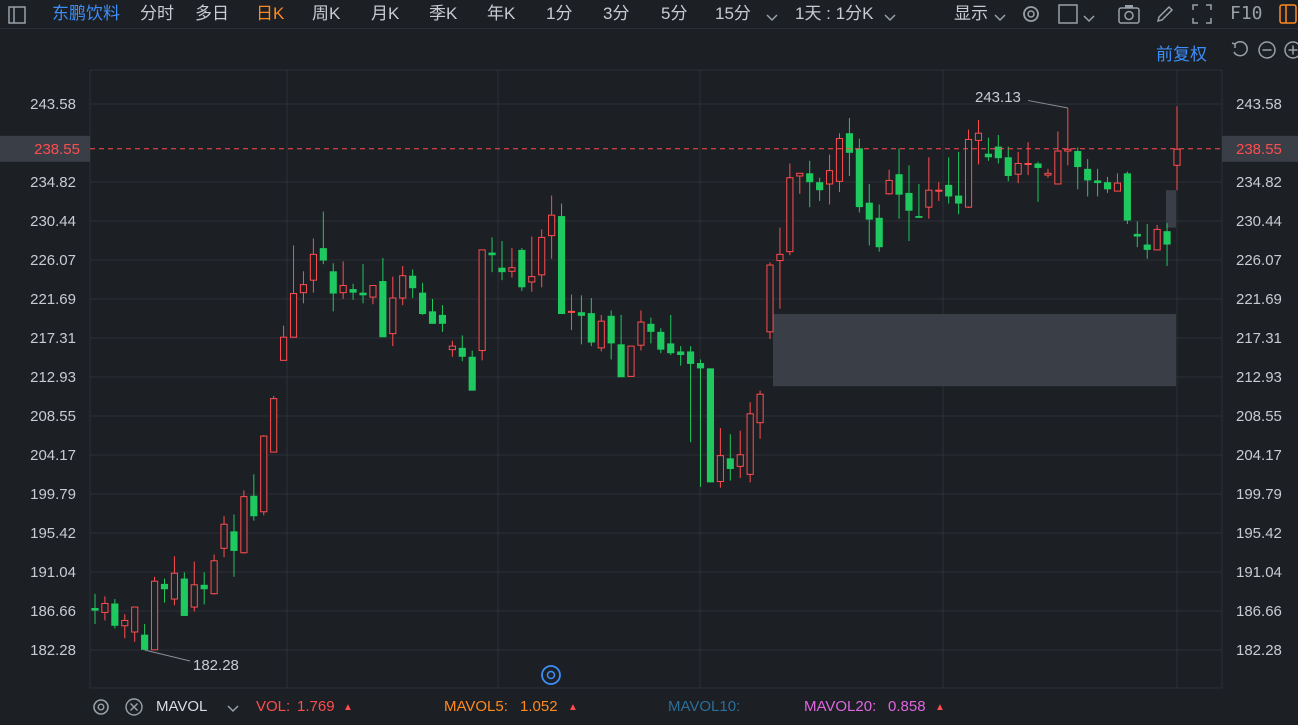 This screenshot has height=725, width=1298. I want to click on mavol5-value: 1.052, so click(539, 706).